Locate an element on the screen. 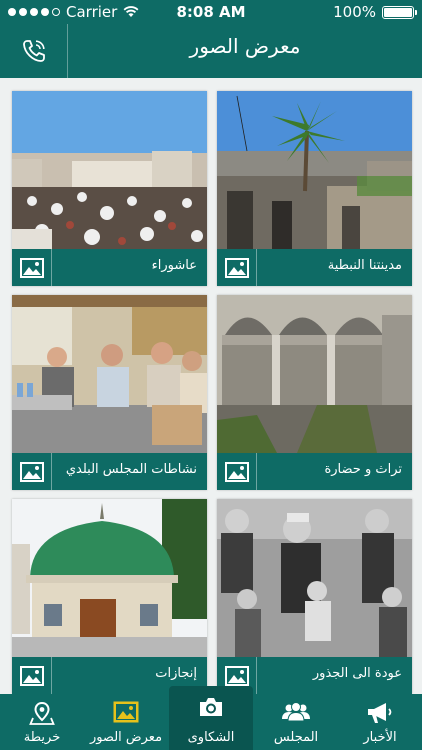 This screenshot has width=422, height=750. tab-map: خريطة is located at coordinates (42, 722).